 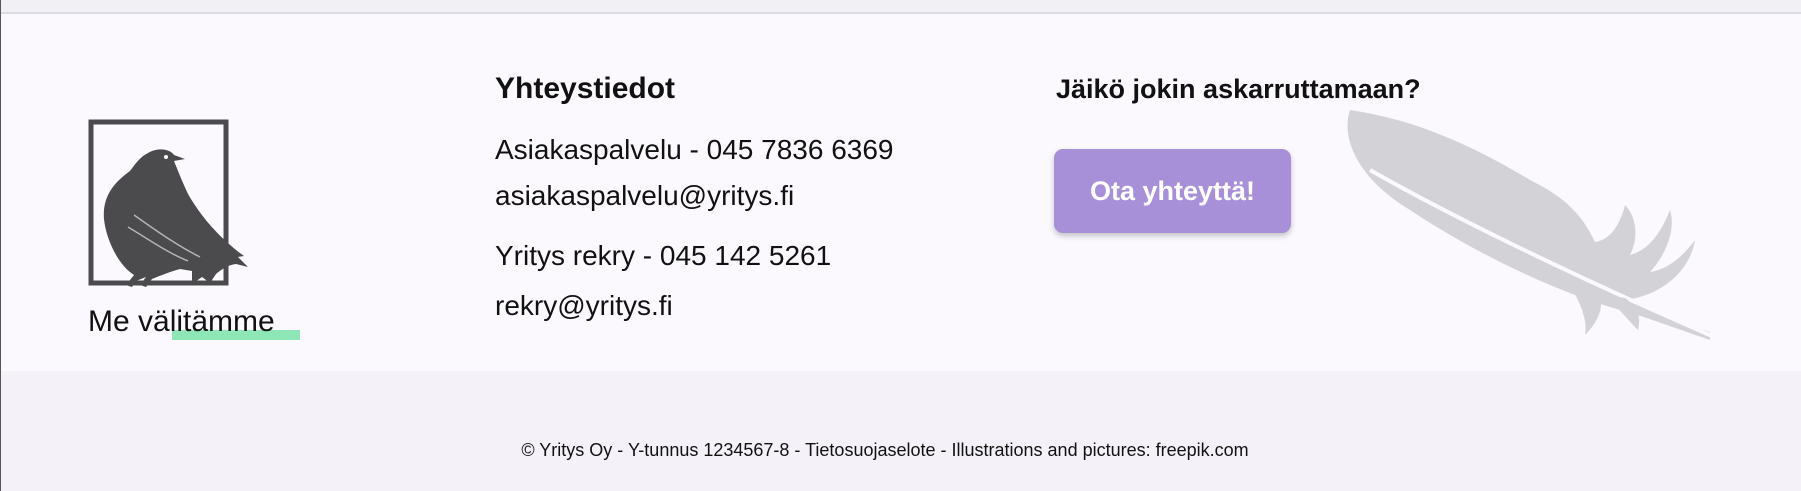 What do you see at coordinates (644, 196) in the screenshot?
I see `customer-service-email: asiakaspalvelu@yritys.fi` at bounding box center [644, 196].